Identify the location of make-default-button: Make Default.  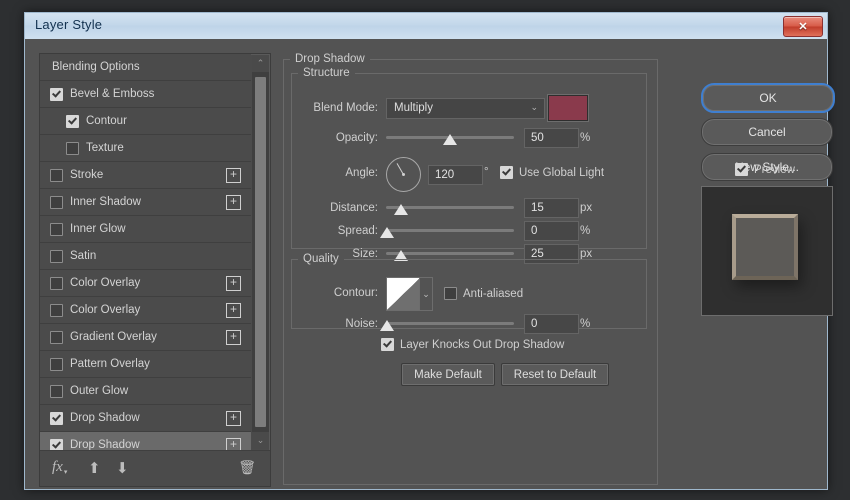
(448, 374).